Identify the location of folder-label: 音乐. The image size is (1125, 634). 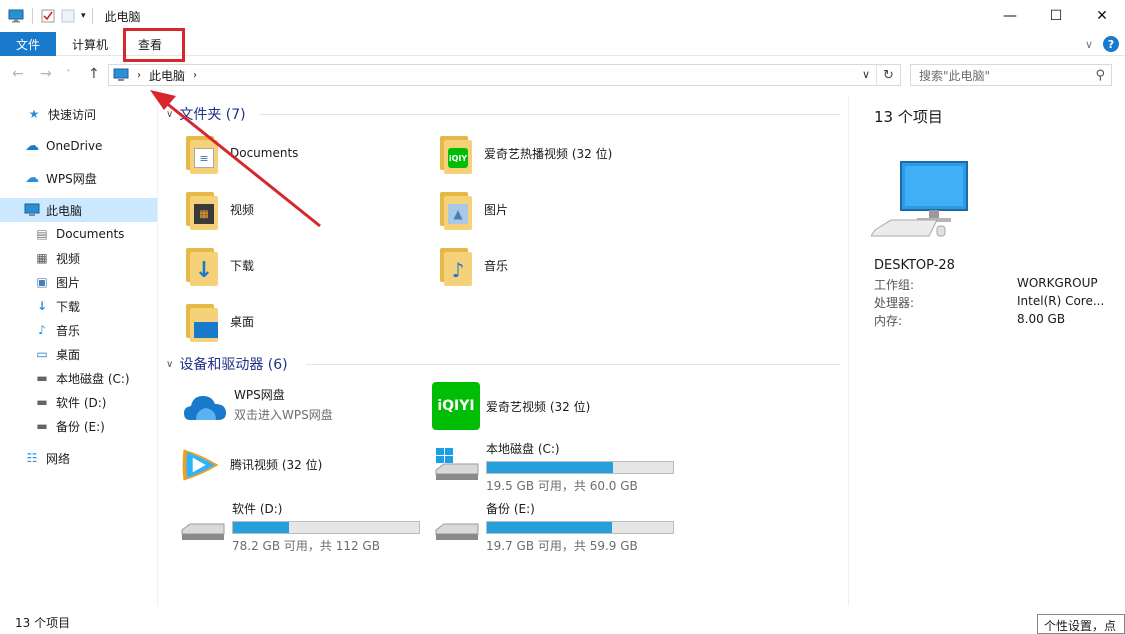
(496, 265).